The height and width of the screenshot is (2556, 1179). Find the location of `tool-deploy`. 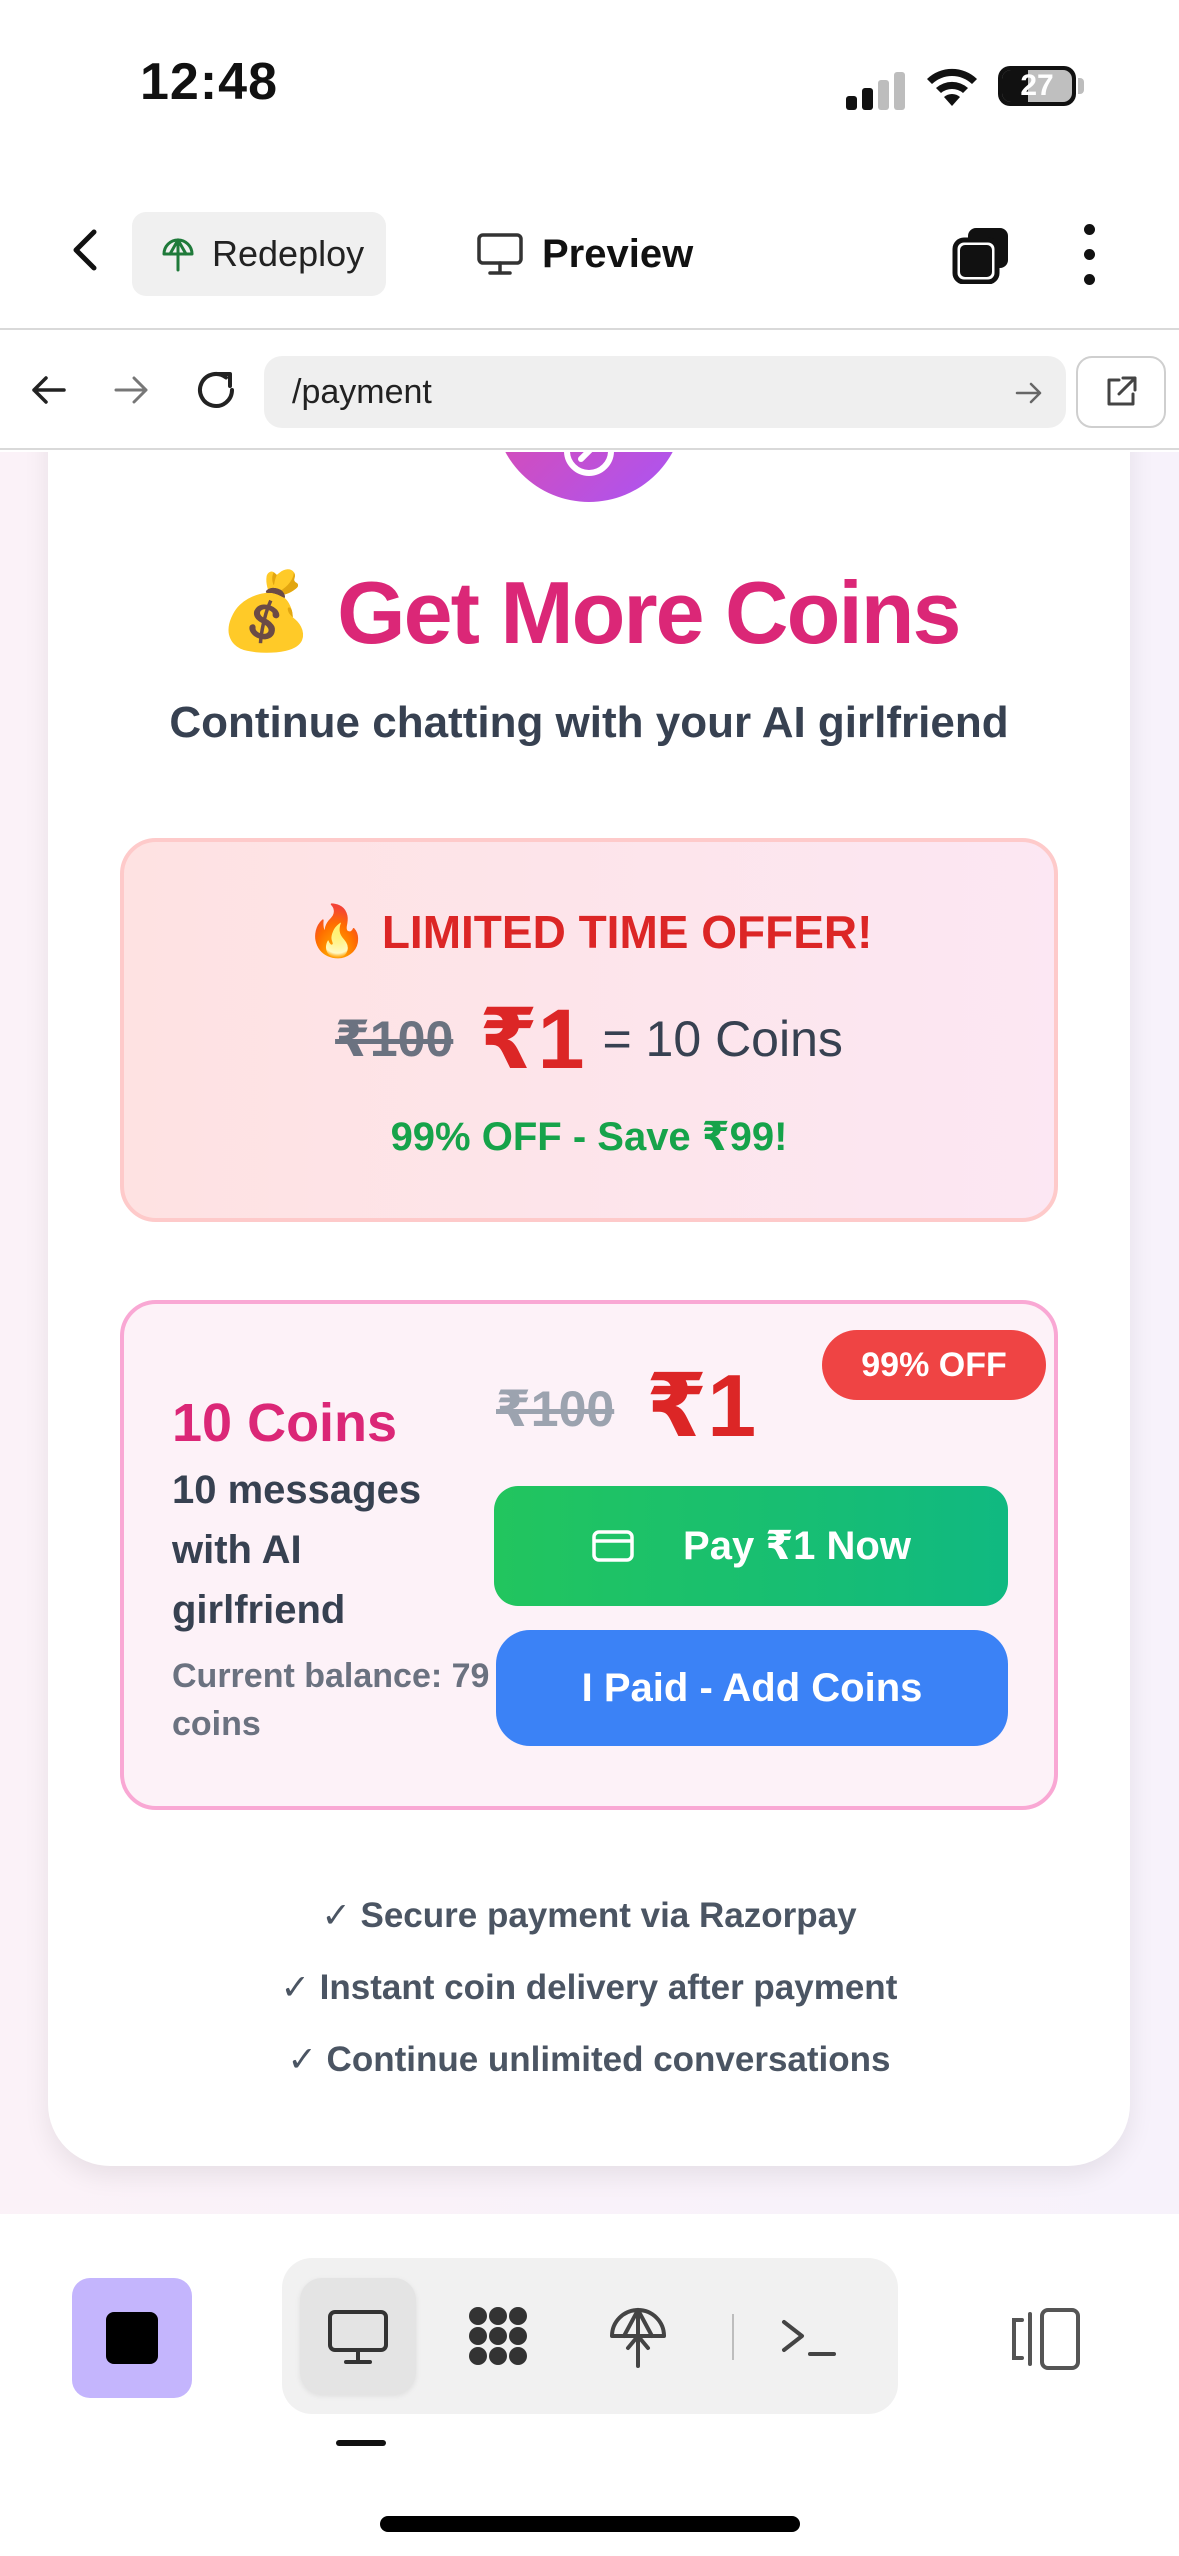

tool-deploy is located at coordinates (638, 2336).